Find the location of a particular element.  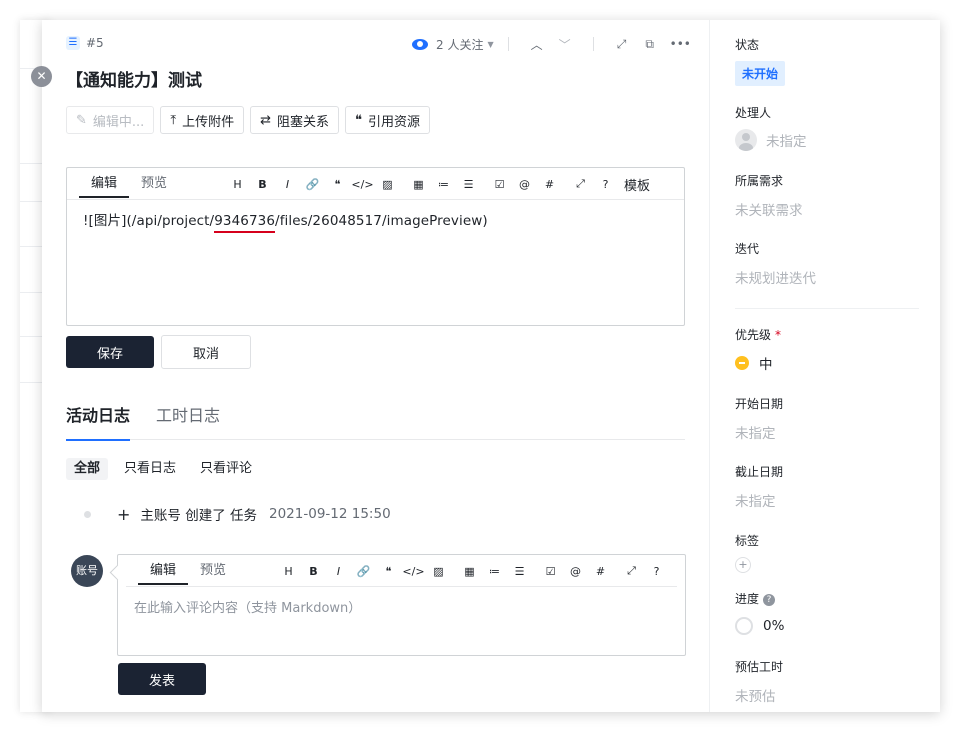

chevron-down-icon: ﹀ is located at coordinates (565, 44).